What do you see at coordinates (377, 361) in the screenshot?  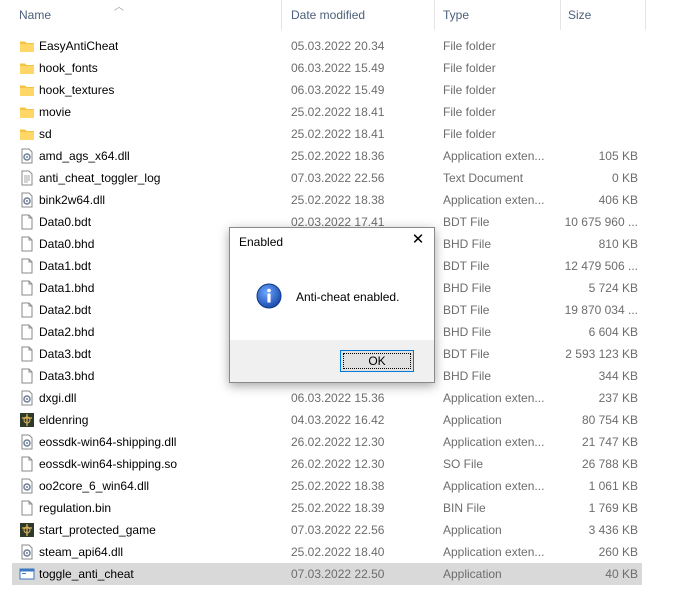 I see `ok-button: OK` at bounding box center [377, 361].